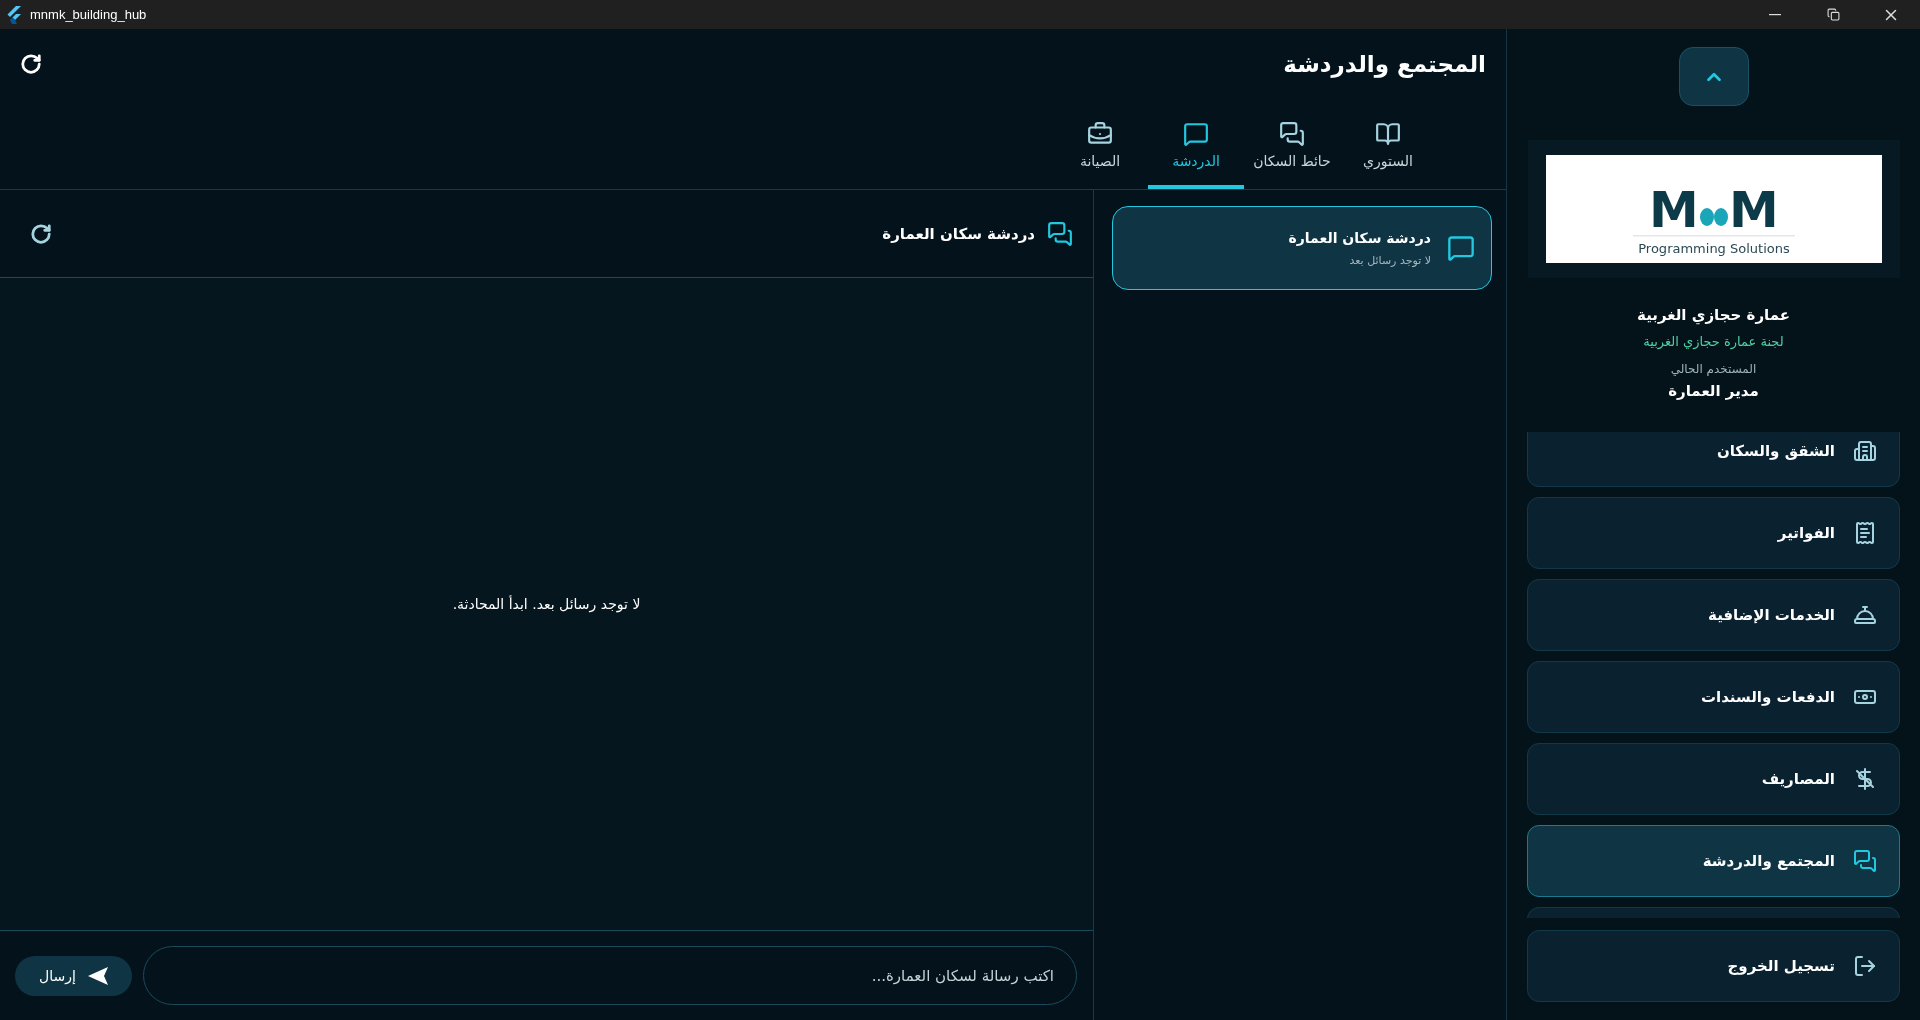  I want to click on sidebar-item: الخدمات الإضافية, so click(1713, 615).